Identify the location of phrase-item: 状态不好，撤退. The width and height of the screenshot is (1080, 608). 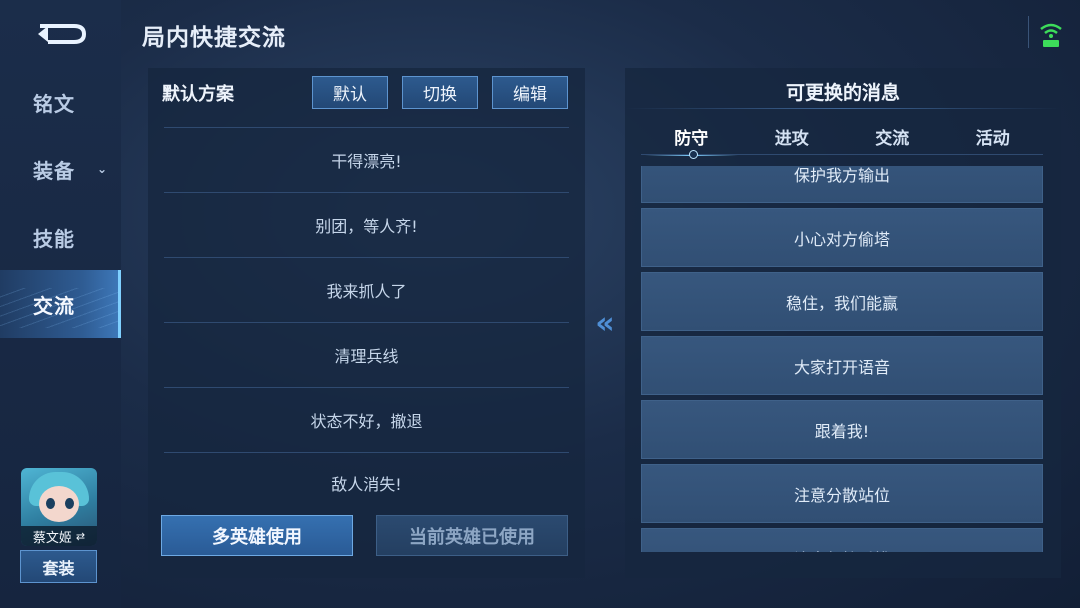
(366, 419).